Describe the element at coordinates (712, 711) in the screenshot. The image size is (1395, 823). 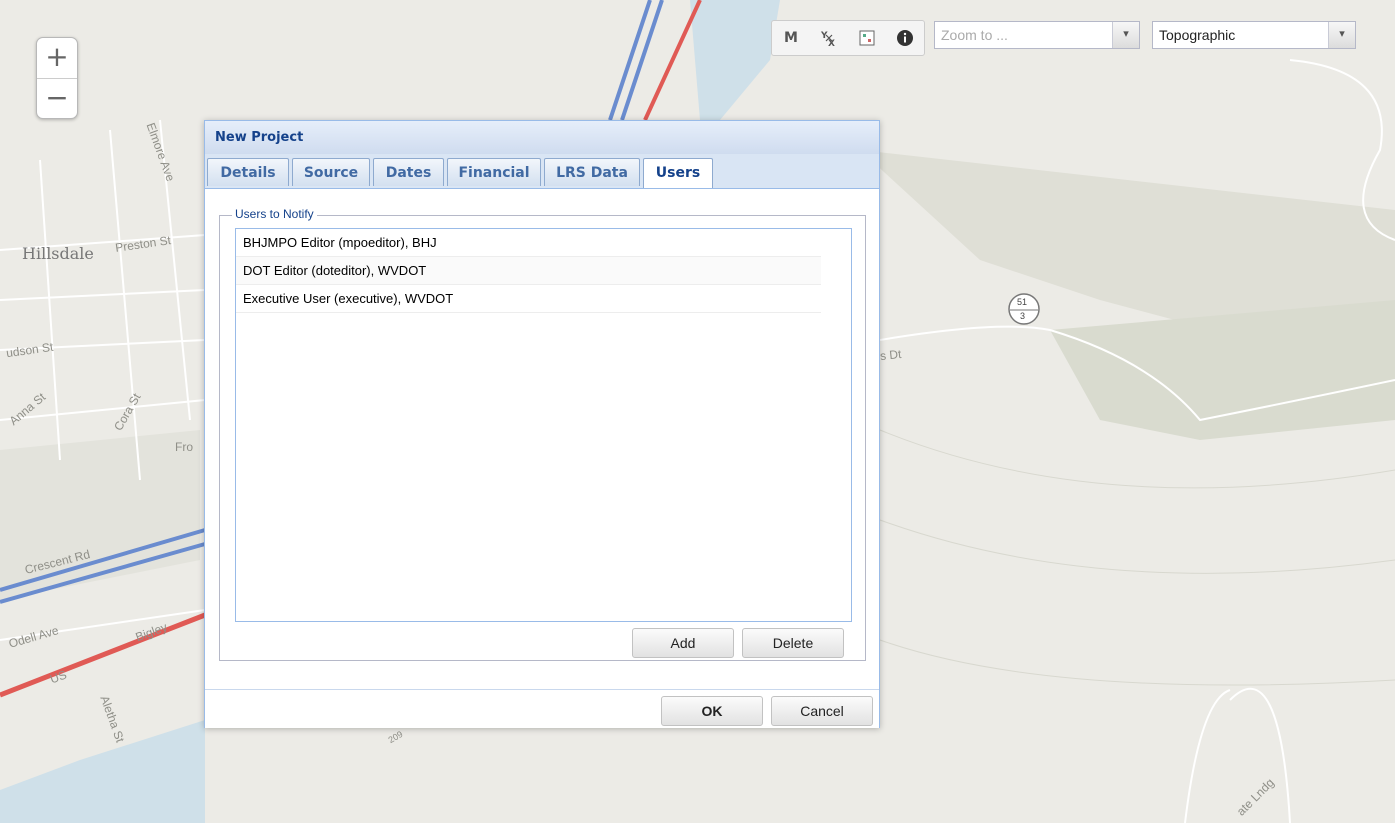
I see `ok-button: OK` at that location.